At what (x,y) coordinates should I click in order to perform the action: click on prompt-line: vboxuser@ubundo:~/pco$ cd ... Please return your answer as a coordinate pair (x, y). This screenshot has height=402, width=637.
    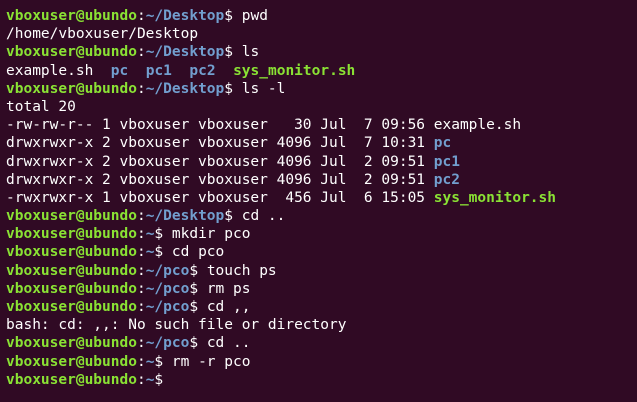
    Looking at the image, I should click on (321, 343).